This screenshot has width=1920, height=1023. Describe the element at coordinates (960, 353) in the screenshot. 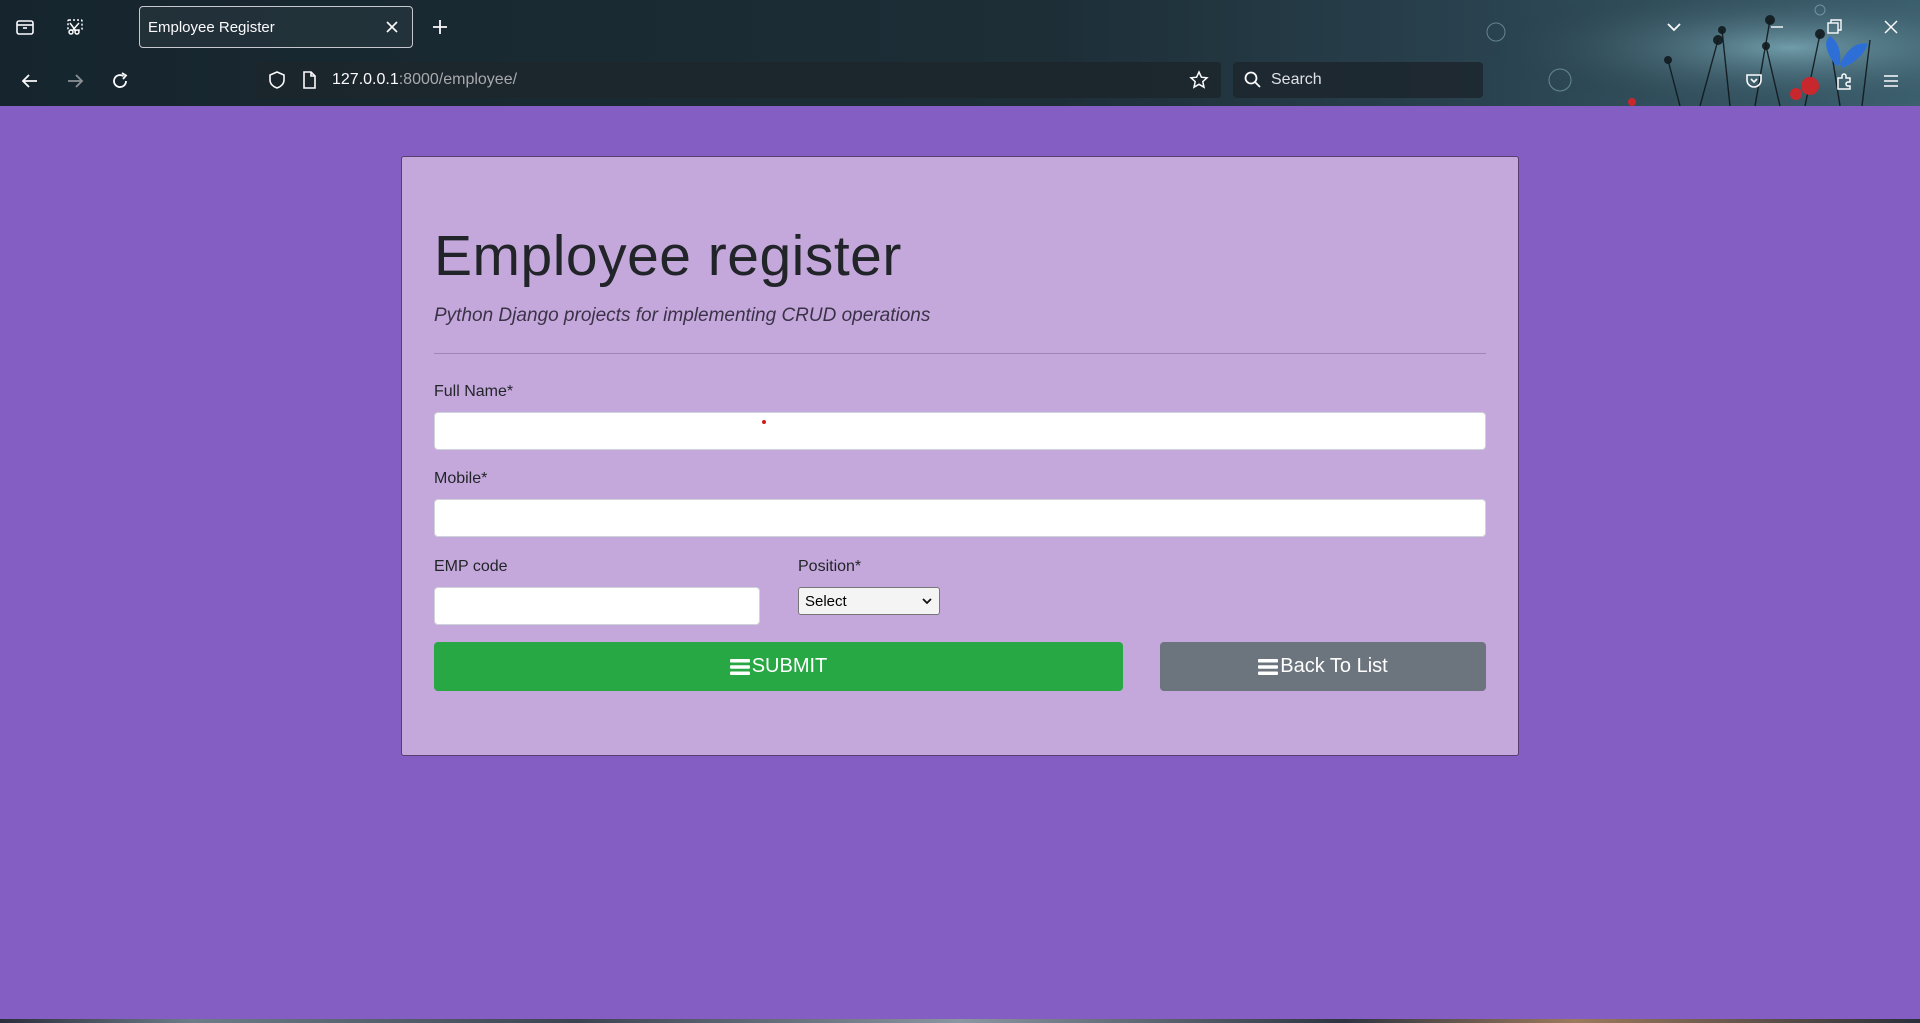

I see `divider` at that location.